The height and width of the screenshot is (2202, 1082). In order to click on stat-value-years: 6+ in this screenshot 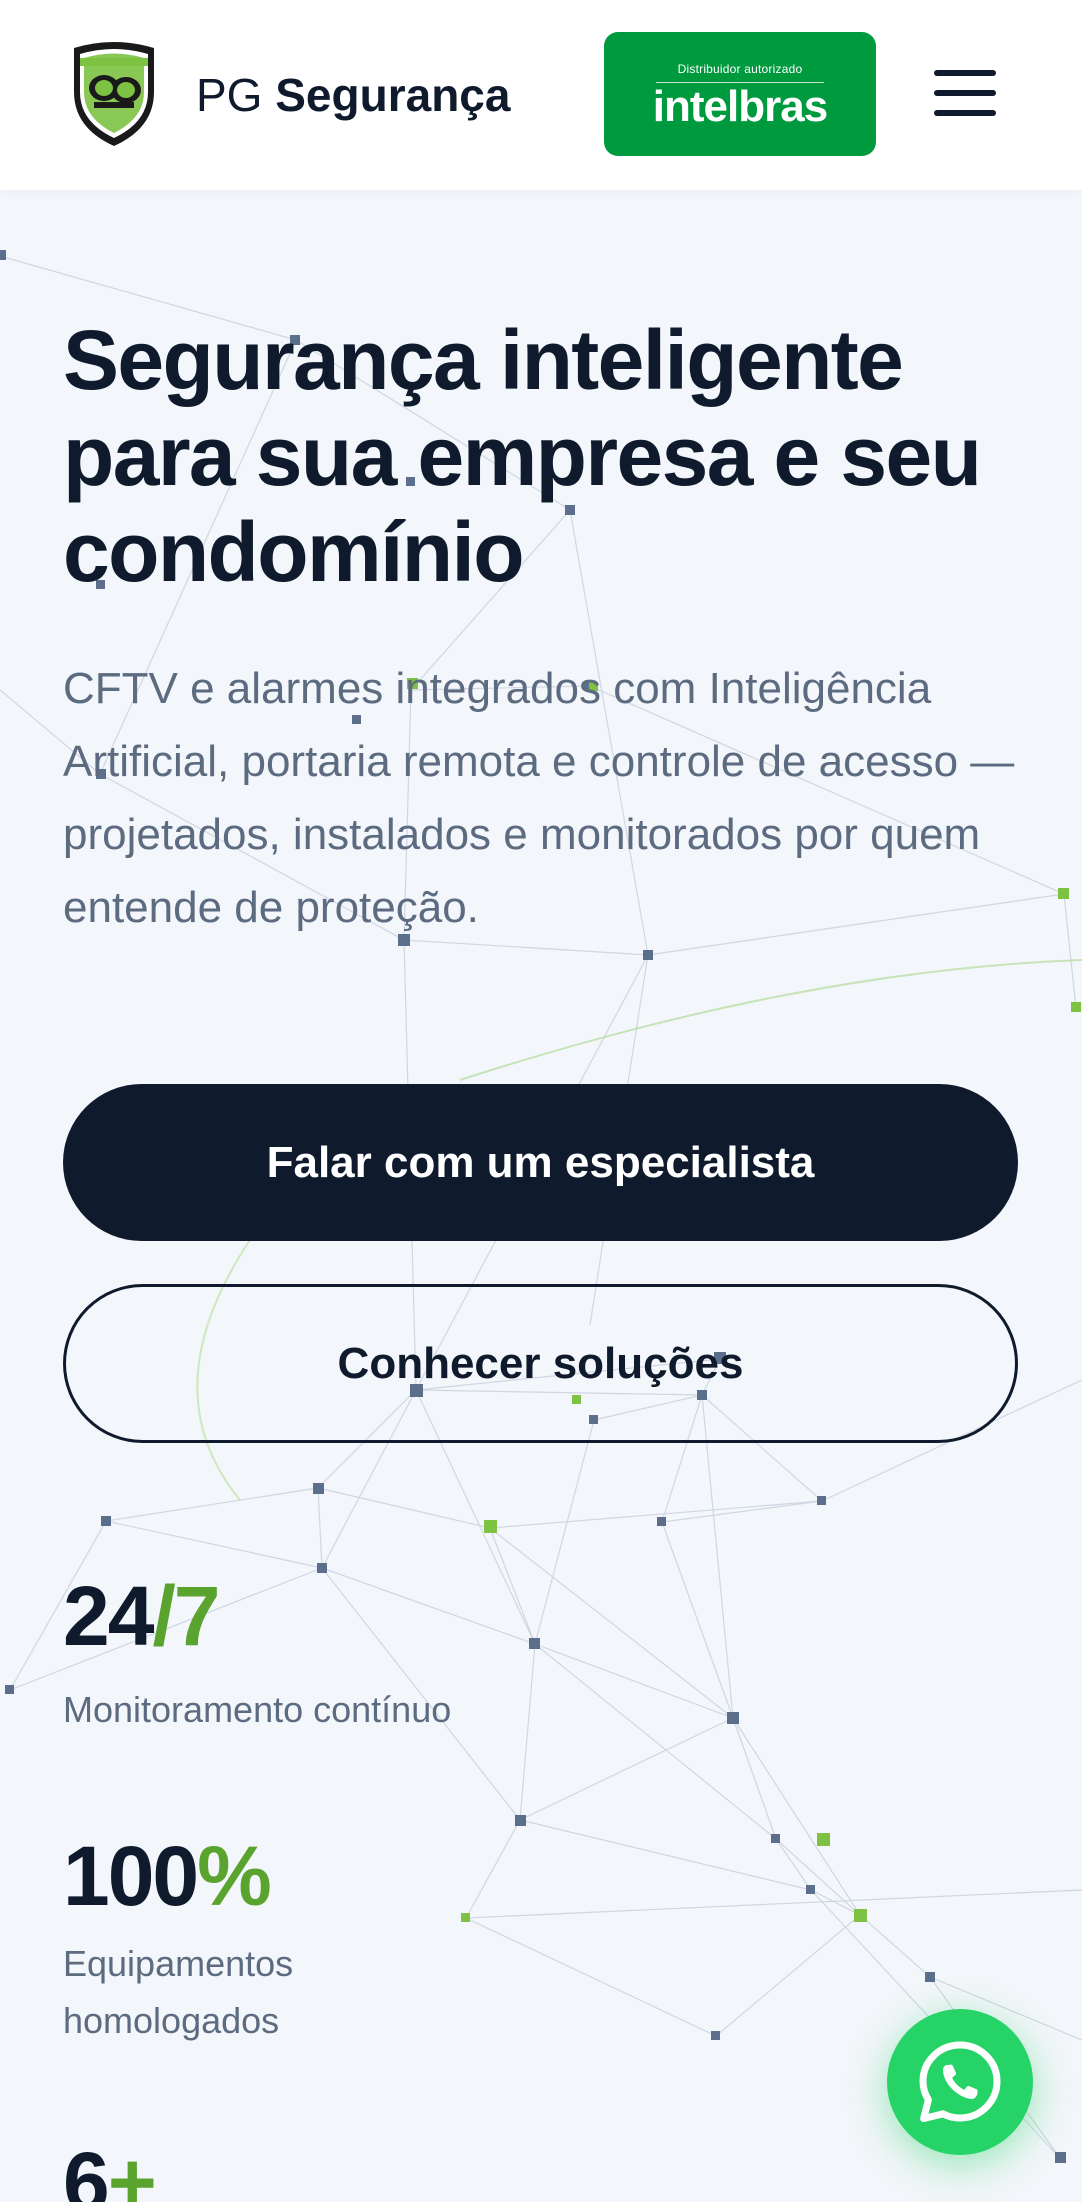, I will do `click(110, 2168)`.